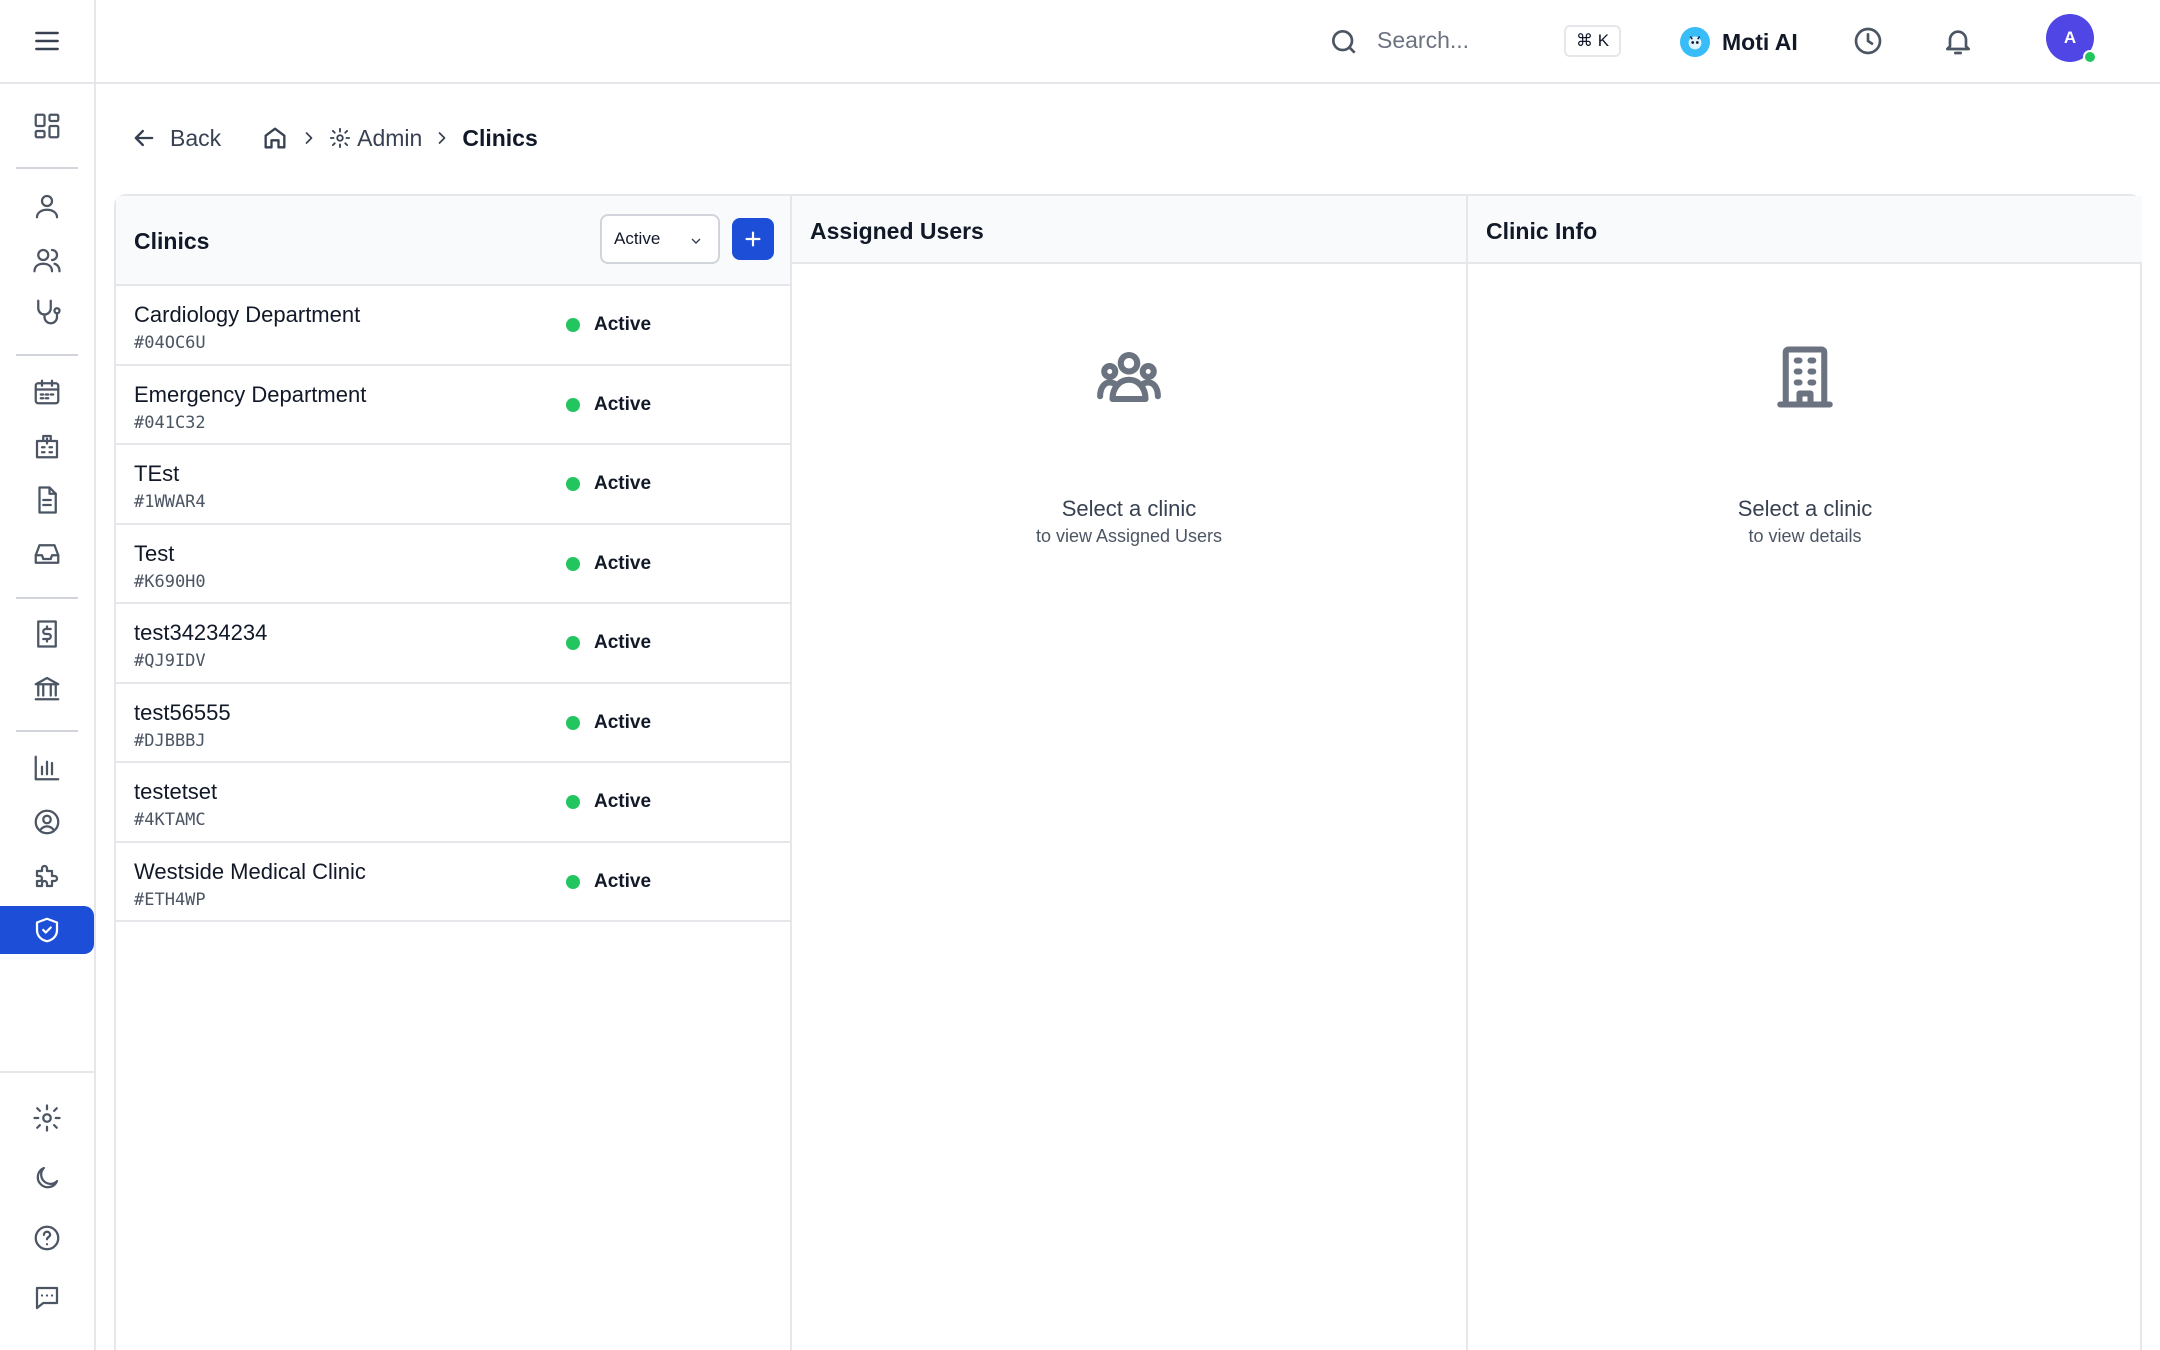 This screenshot has height=1350, width=2160. Describe the element at coordinates (275, 138) in the screenshot. I see `home-icon` at that location.